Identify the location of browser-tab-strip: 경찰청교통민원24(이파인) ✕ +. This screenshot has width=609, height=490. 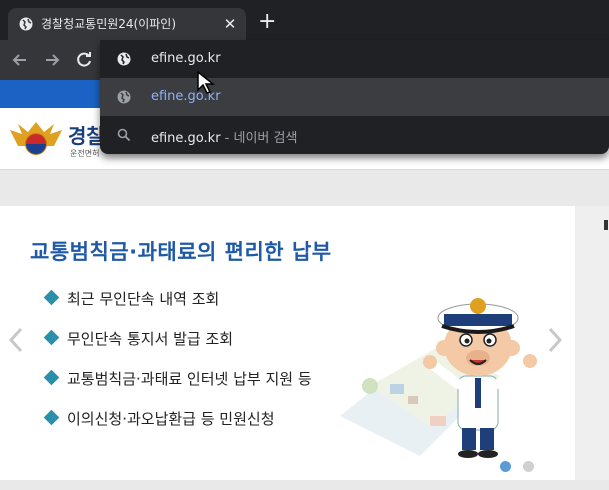
(304, 20).